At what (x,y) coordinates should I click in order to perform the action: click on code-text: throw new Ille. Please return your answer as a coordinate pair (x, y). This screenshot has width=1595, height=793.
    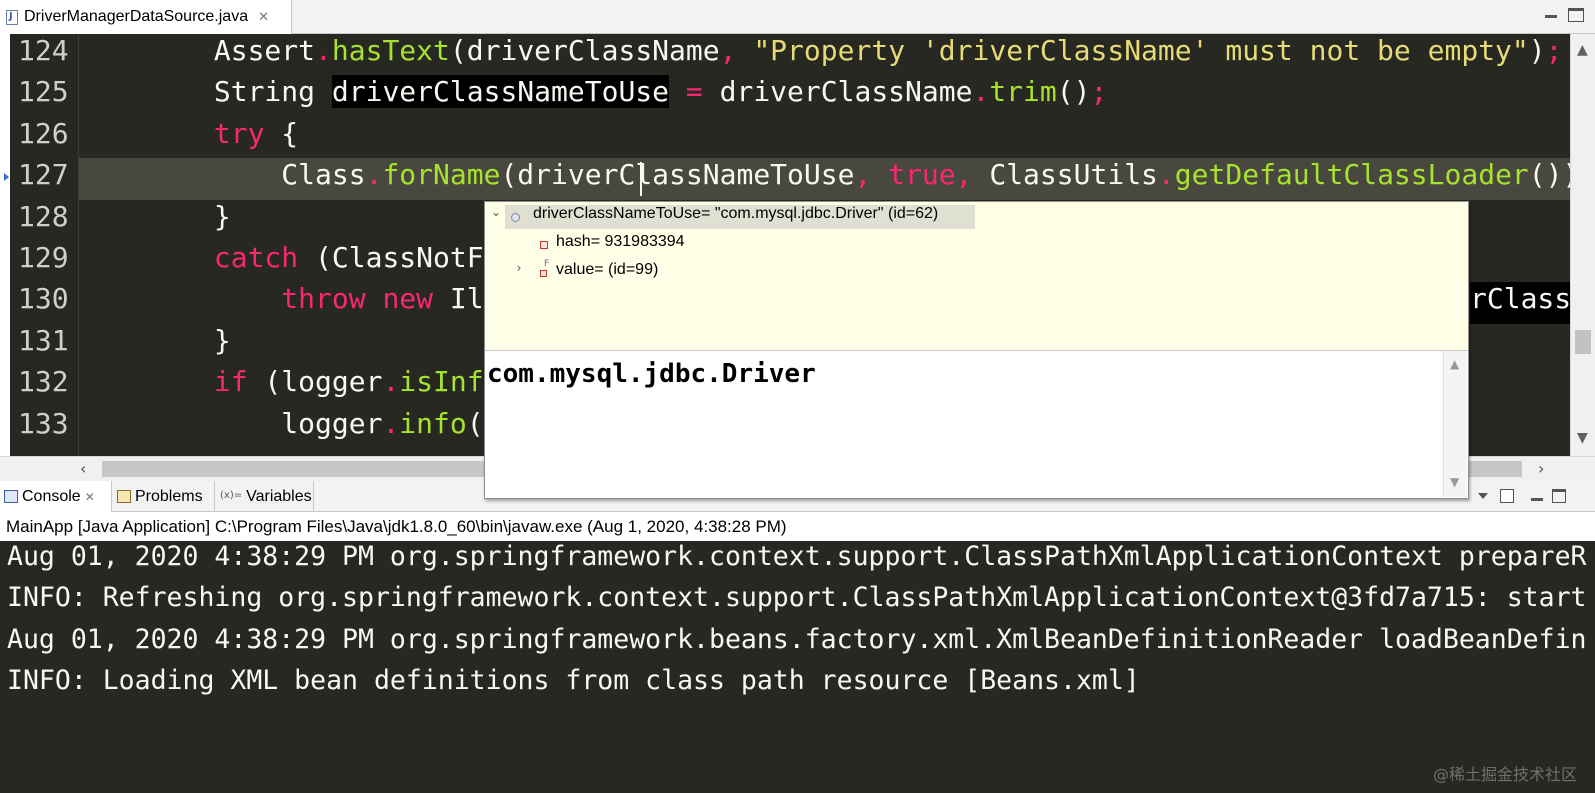
    Looking at the image, I should click on (298, 302).